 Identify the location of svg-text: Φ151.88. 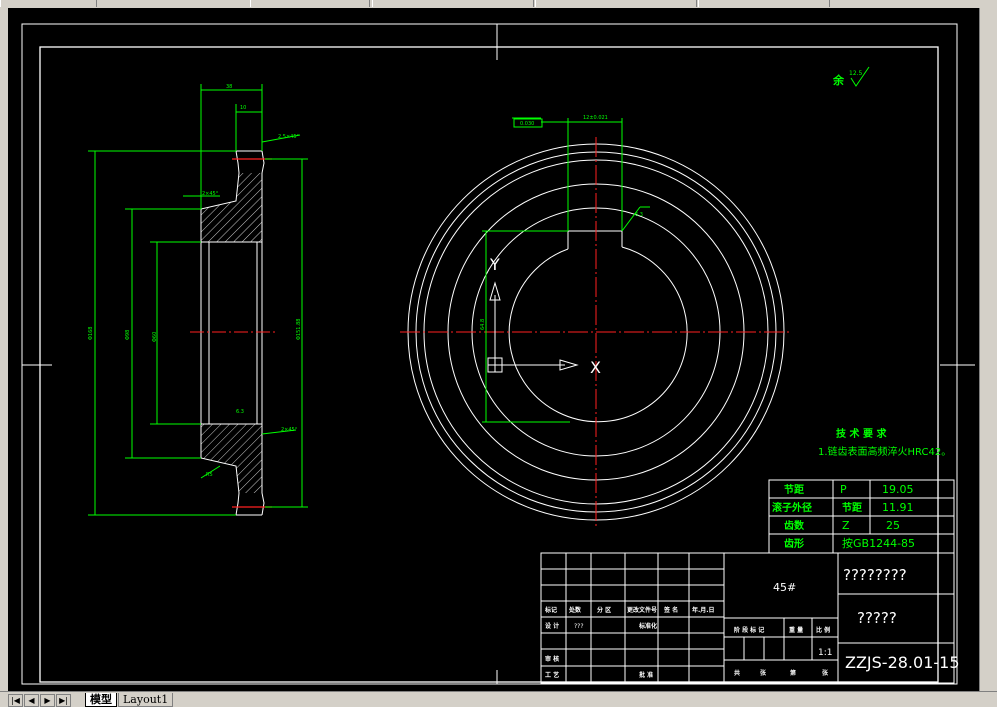
(299, 329).